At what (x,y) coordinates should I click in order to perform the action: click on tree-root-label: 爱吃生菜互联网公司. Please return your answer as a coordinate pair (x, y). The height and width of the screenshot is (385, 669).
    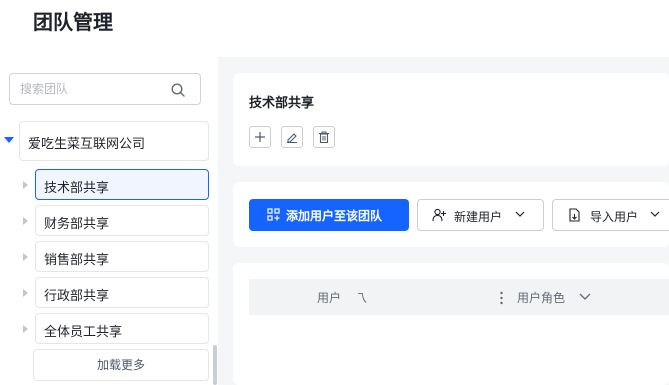
    Looking at the image, I should click on (87, 144).